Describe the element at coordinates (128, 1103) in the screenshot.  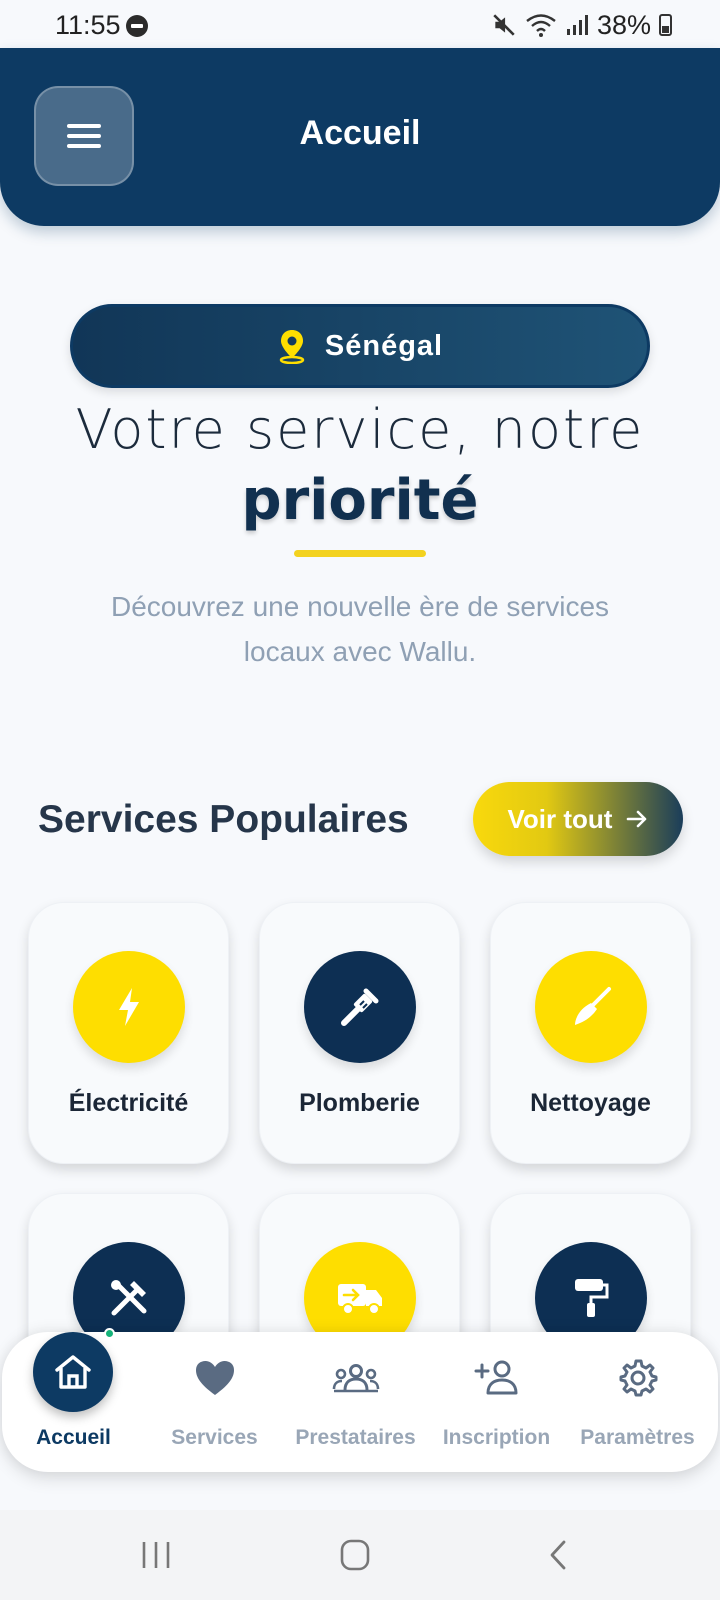
I see `service-label: Électricité` at that location.